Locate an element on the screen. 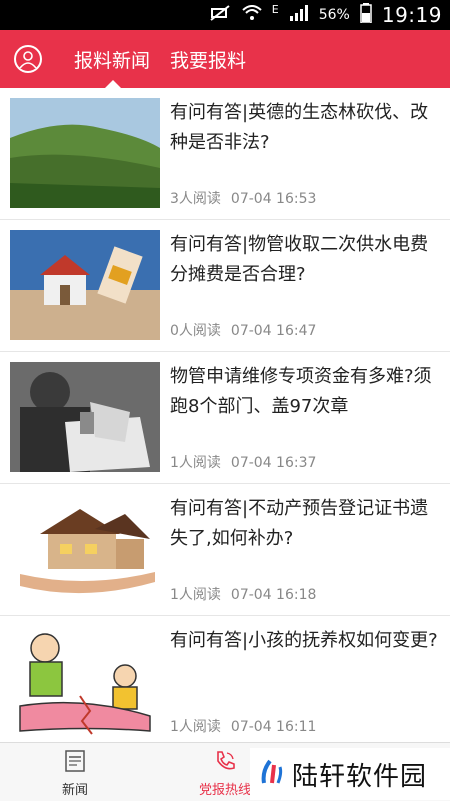 The image size is (450, 801). publish-time: 07-04 16:37 is located at coordinates (273, 463).